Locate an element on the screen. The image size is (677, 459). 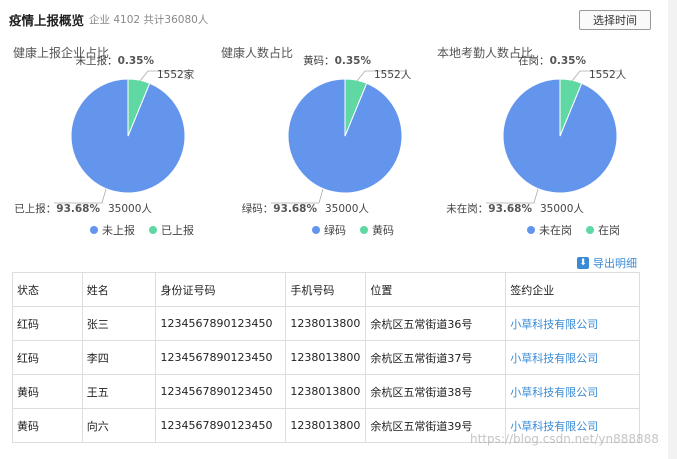
pie-chart-health: 黄码：0.35%1552人绿码：93.68% 35000人 is located at coordinates (327, 134).